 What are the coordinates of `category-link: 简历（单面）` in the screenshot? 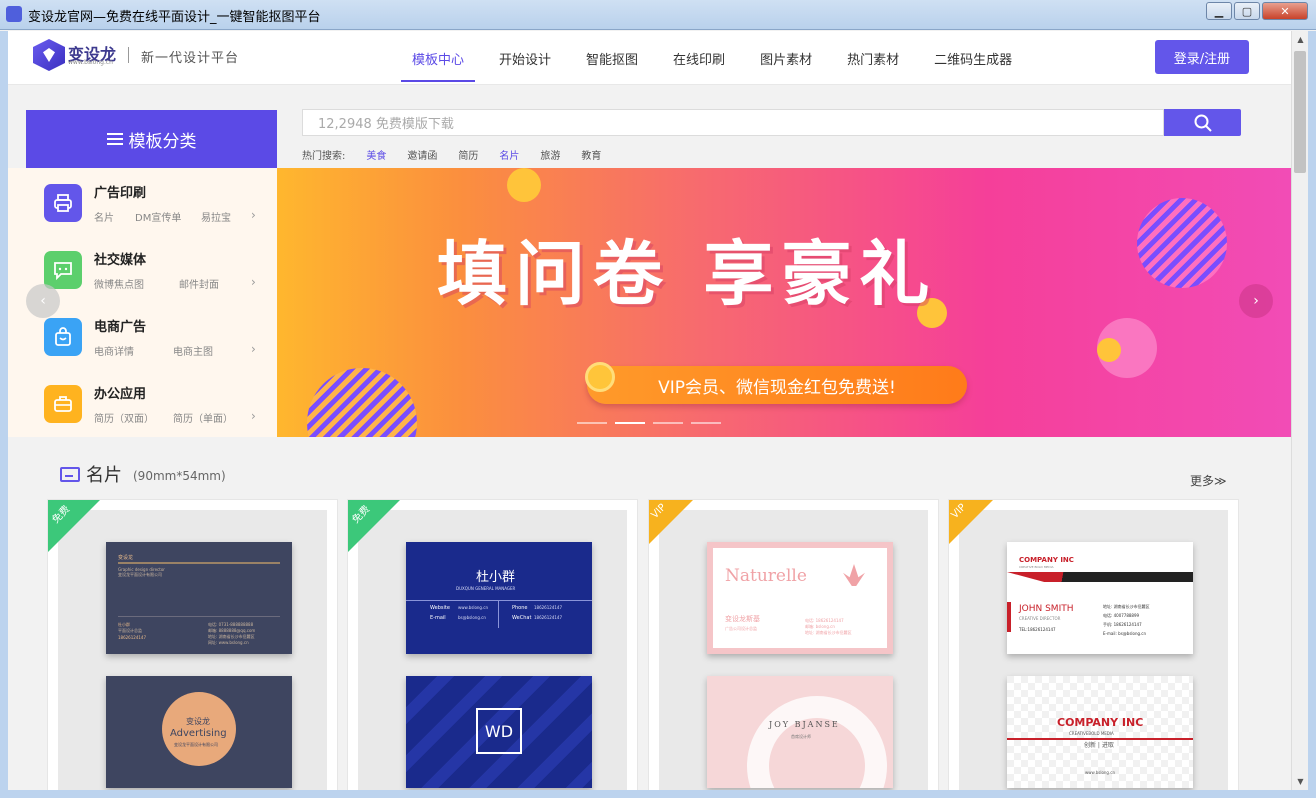 It's located at (203, 417).